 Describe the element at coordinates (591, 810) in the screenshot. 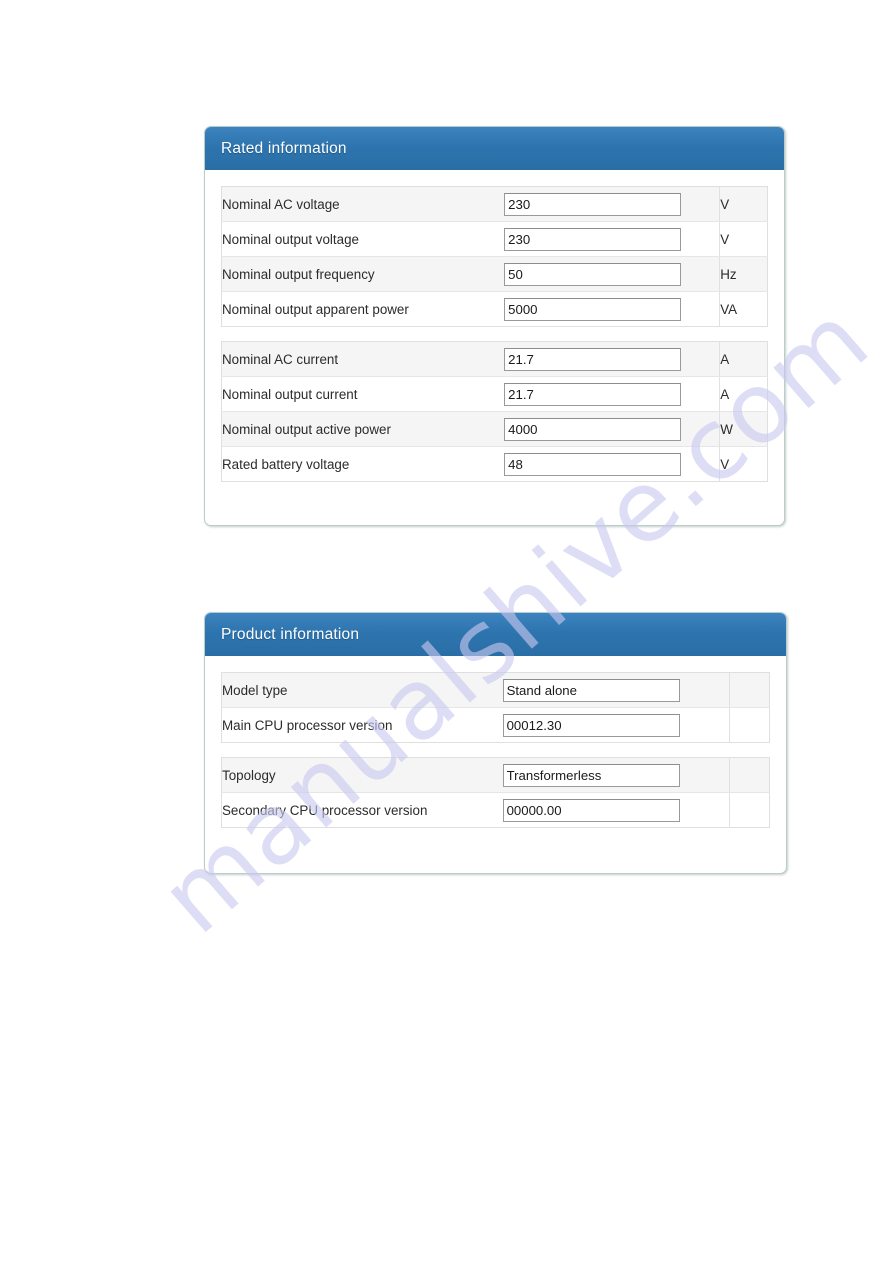

I see `secondary-cpu-processor-version-input` at that location.